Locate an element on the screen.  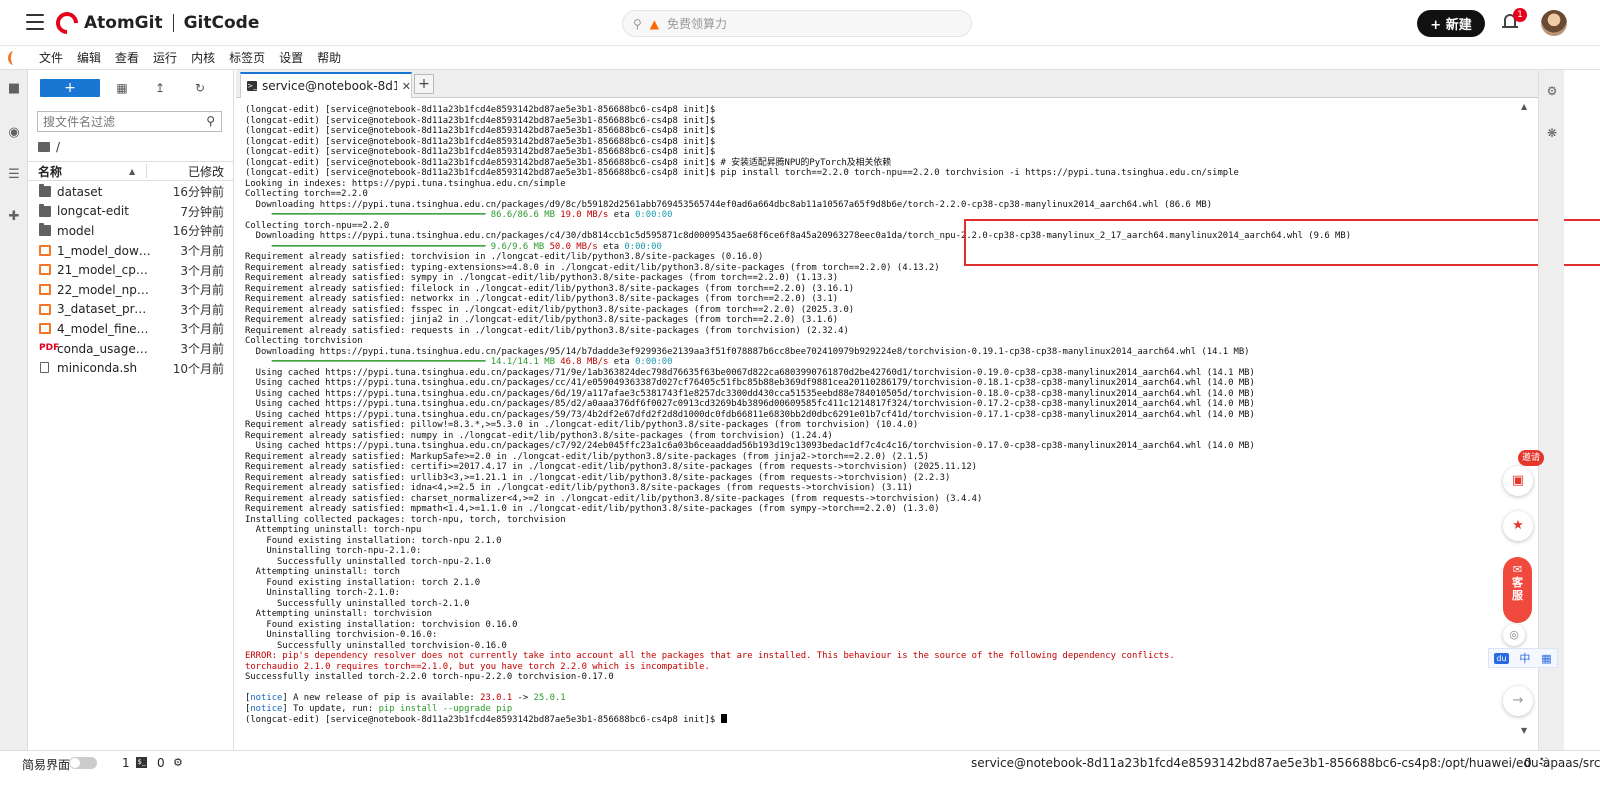
menu-view: 查看 is located at coordinates (127, 57).